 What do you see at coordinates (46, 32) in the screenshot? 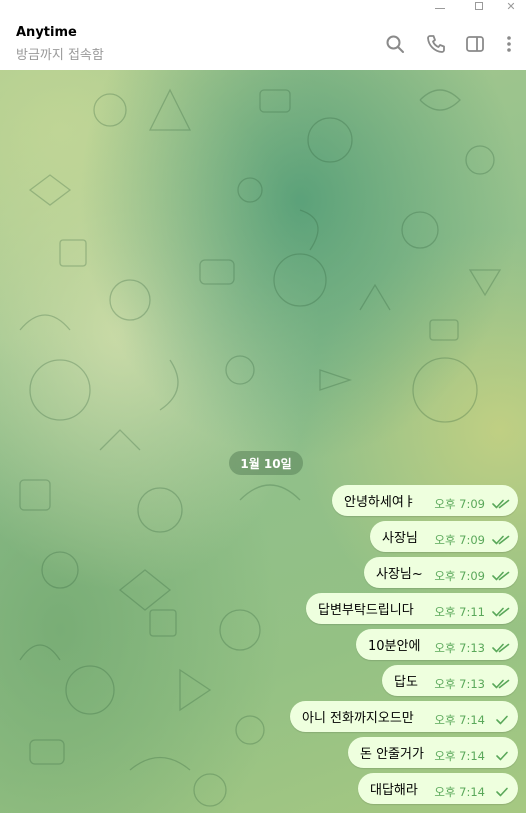
I see `chat-title: Anytime` at bounding box center [46, 32].